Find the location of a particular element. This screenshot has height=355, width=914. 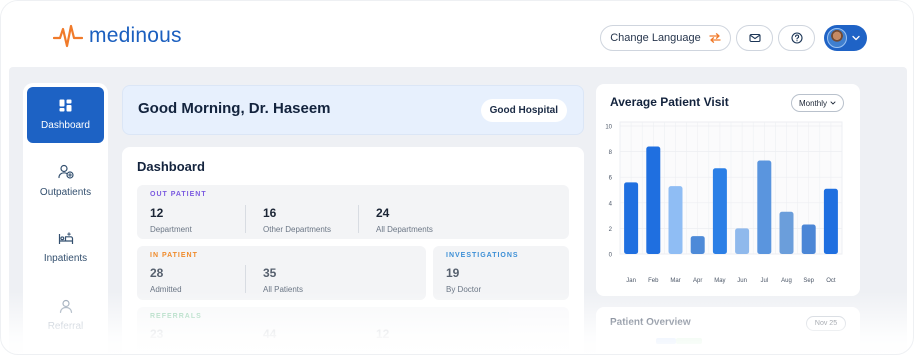

stat-label: All Departments is located at coordinates (404, 229).